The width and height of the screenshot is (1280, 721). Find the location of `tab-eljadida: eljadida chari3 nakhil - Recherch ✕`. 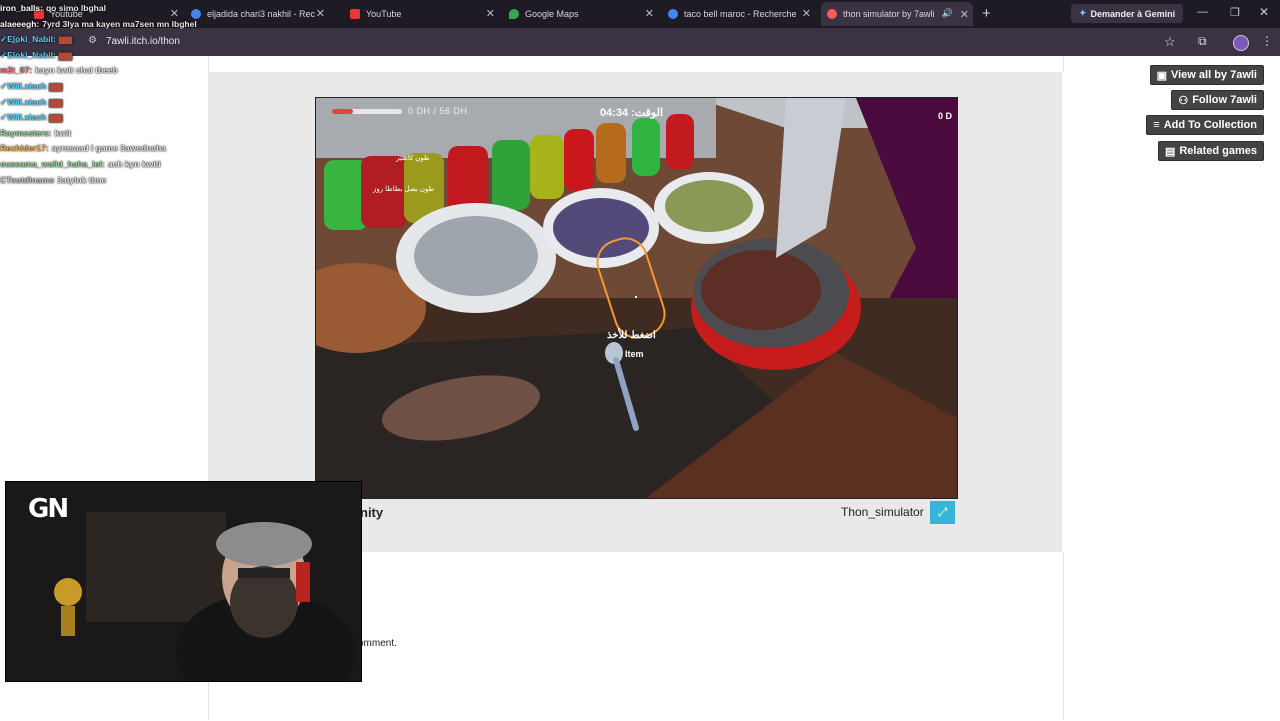

tab-eljadida: eljadida chari3 nakhil - Recherch ✕ is located at coordinates (258, 14).